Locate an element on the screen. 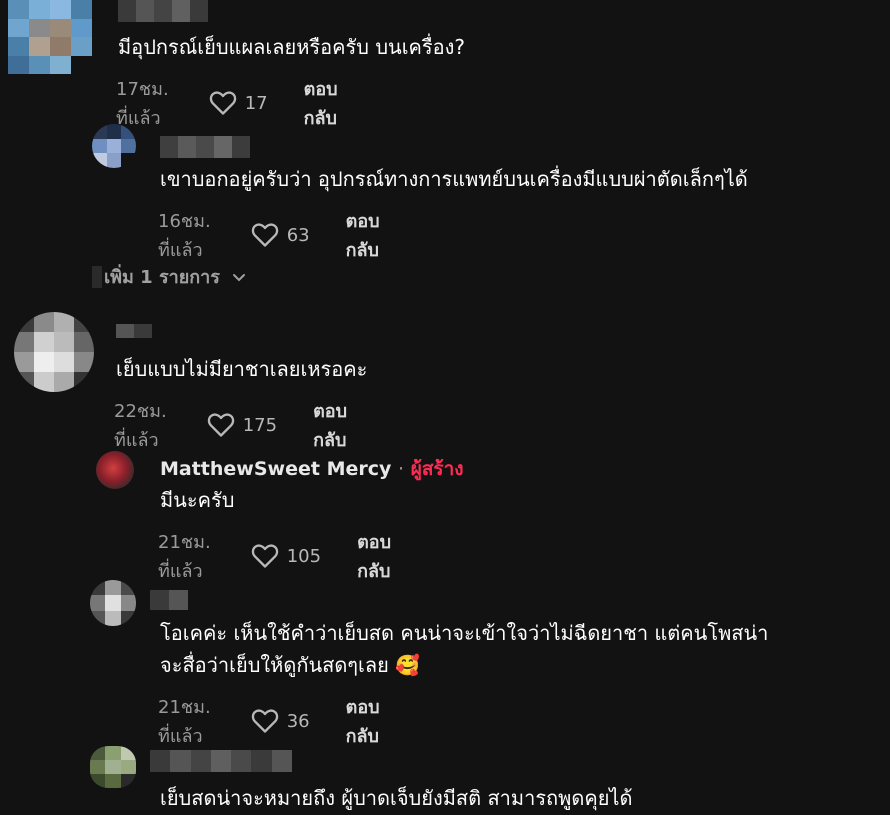 The width and height of the screenshot is (890, 815). comment-meta: 21ชม. ที่แล้ว 36 ตอบกลับ is located at coordinates (269, 721).